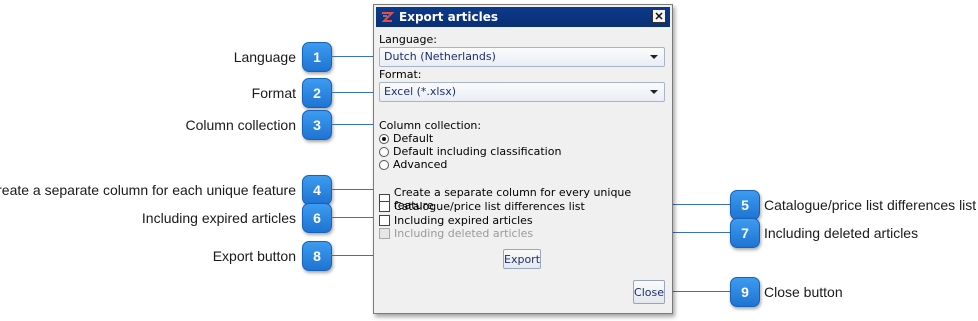 This screenshot has height=321, width=978. What do you see at coordinates (317, 218) in the screenshot?
I see `callout-badge-6: 6` at bounding box center [317, 218].